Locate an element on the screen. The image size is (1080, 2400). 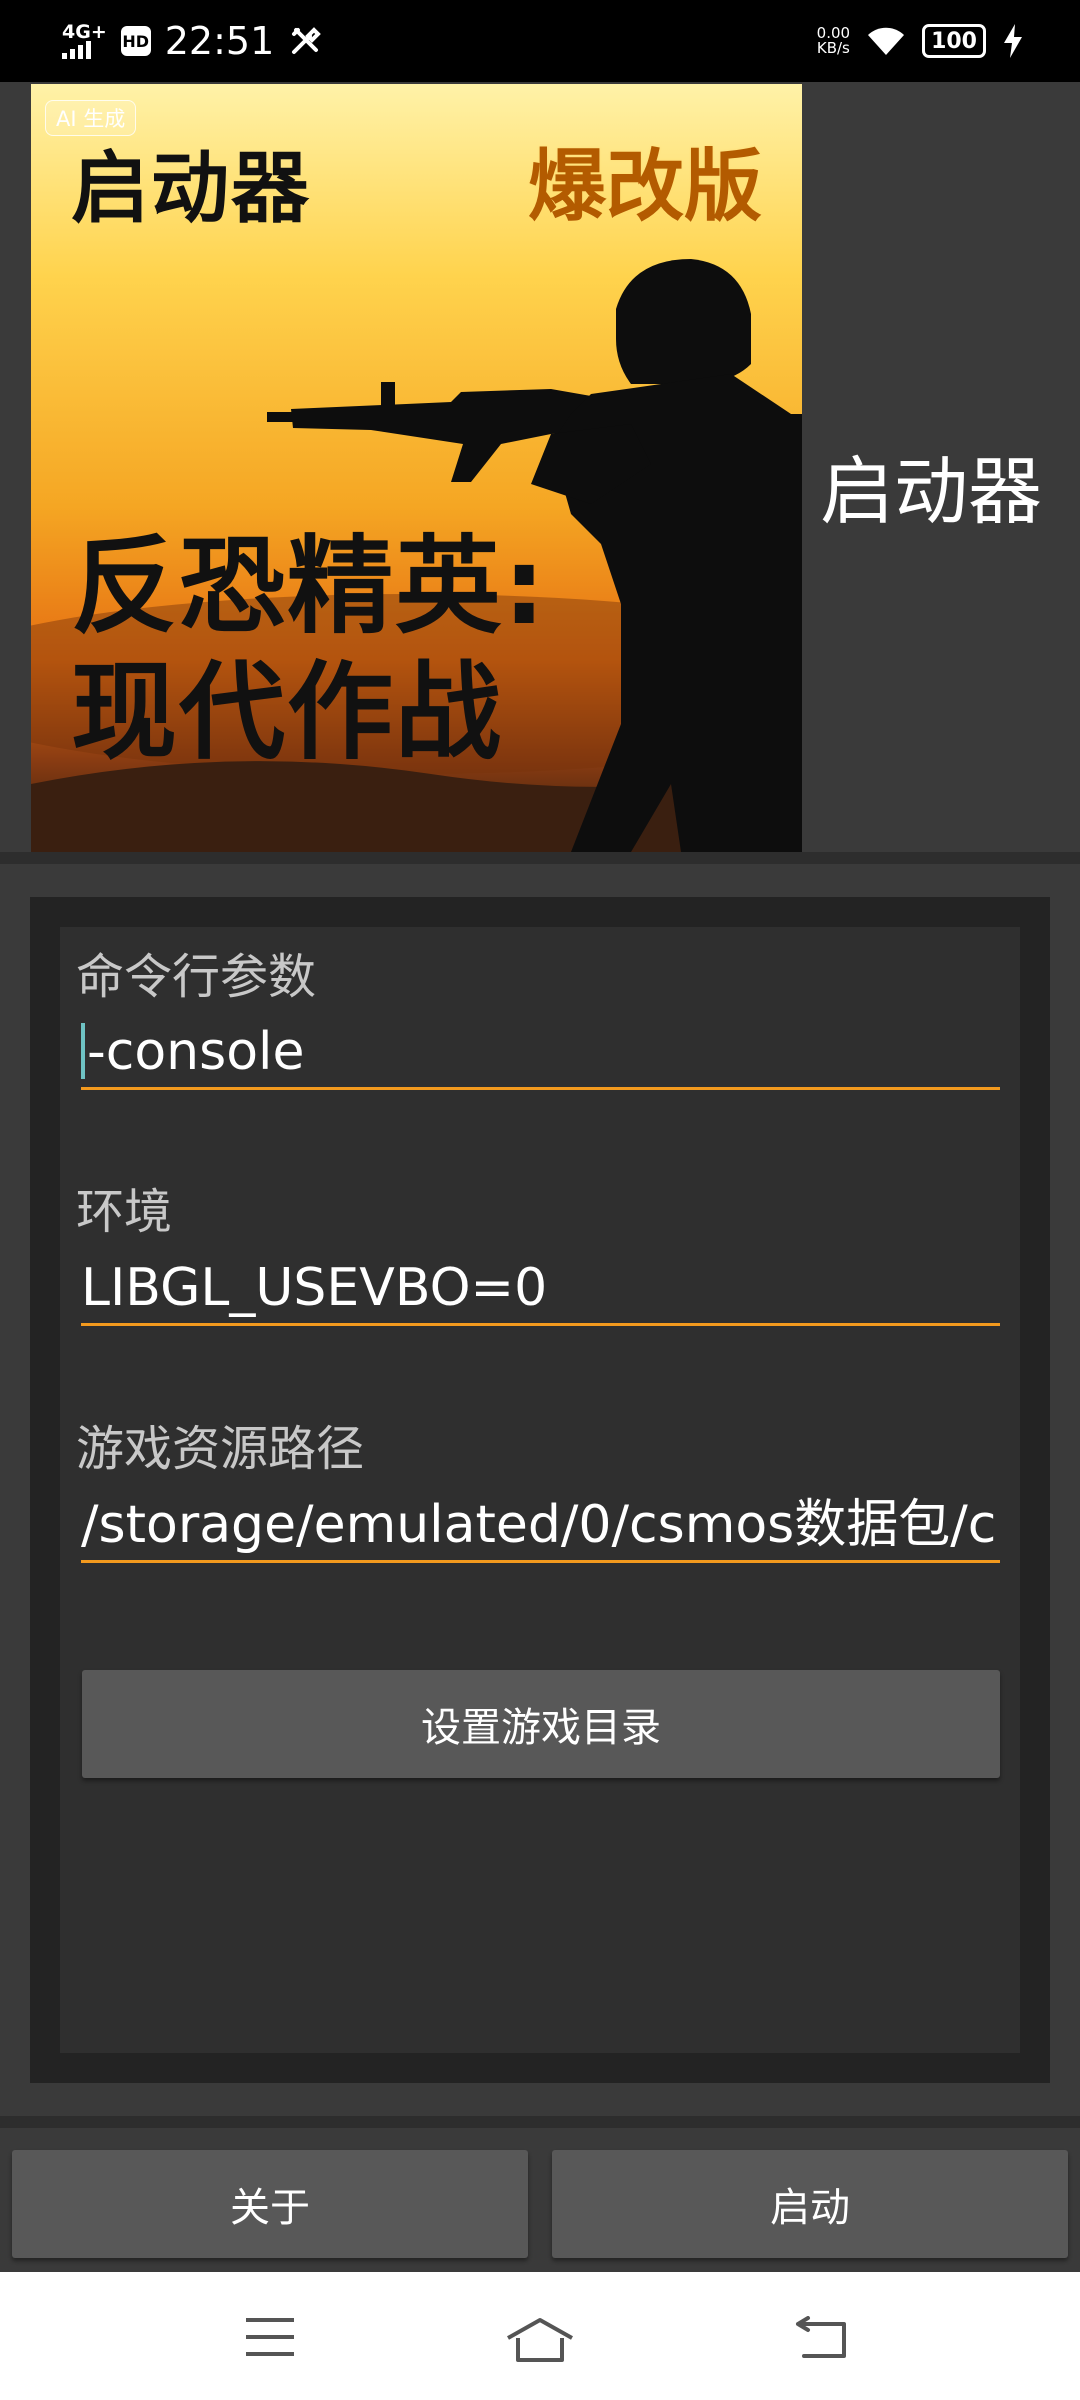
args-label: 命令行参数 is located at coordinates (196, 977).